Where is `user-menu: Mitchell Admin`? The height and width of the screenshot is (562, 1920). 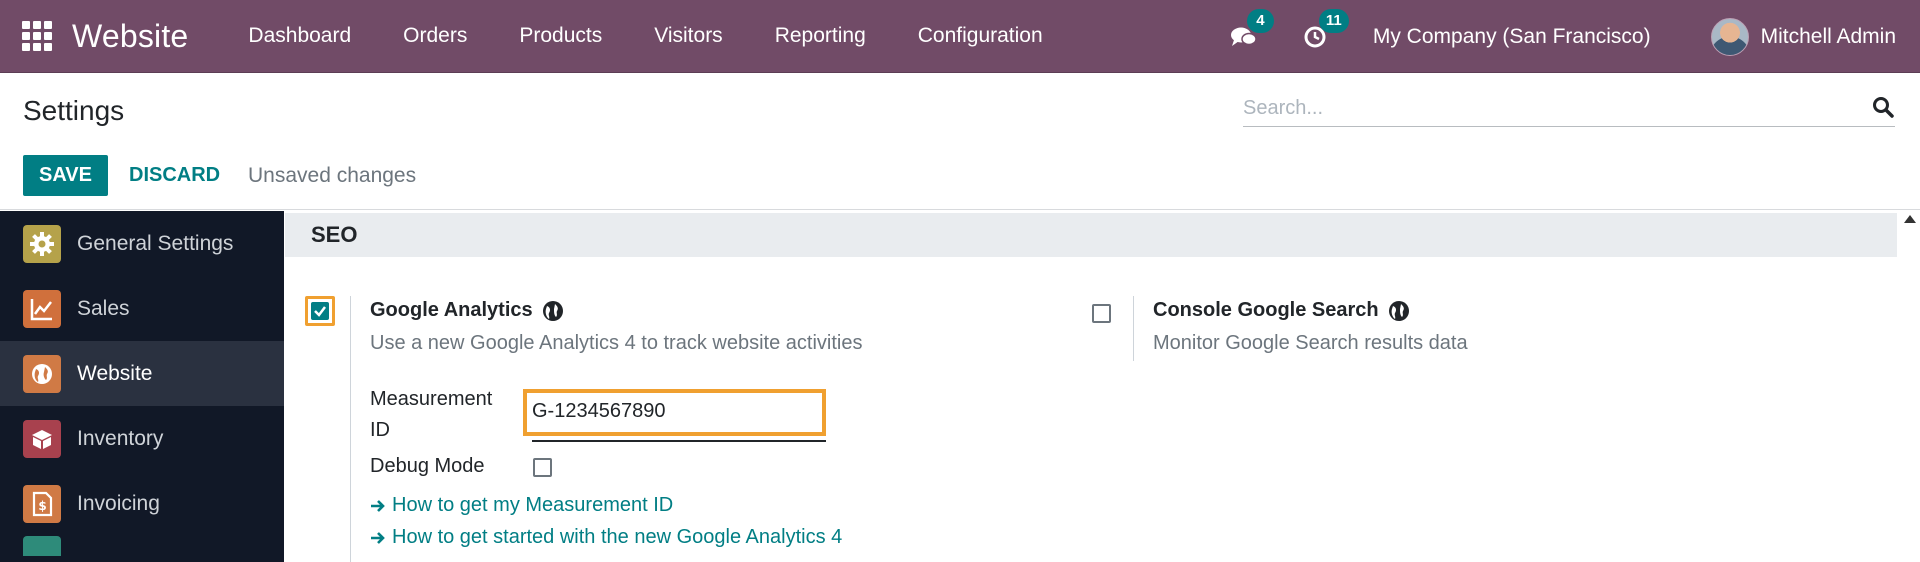
user-menu: Mitchell Admin is located at coordinates (1803, 36).